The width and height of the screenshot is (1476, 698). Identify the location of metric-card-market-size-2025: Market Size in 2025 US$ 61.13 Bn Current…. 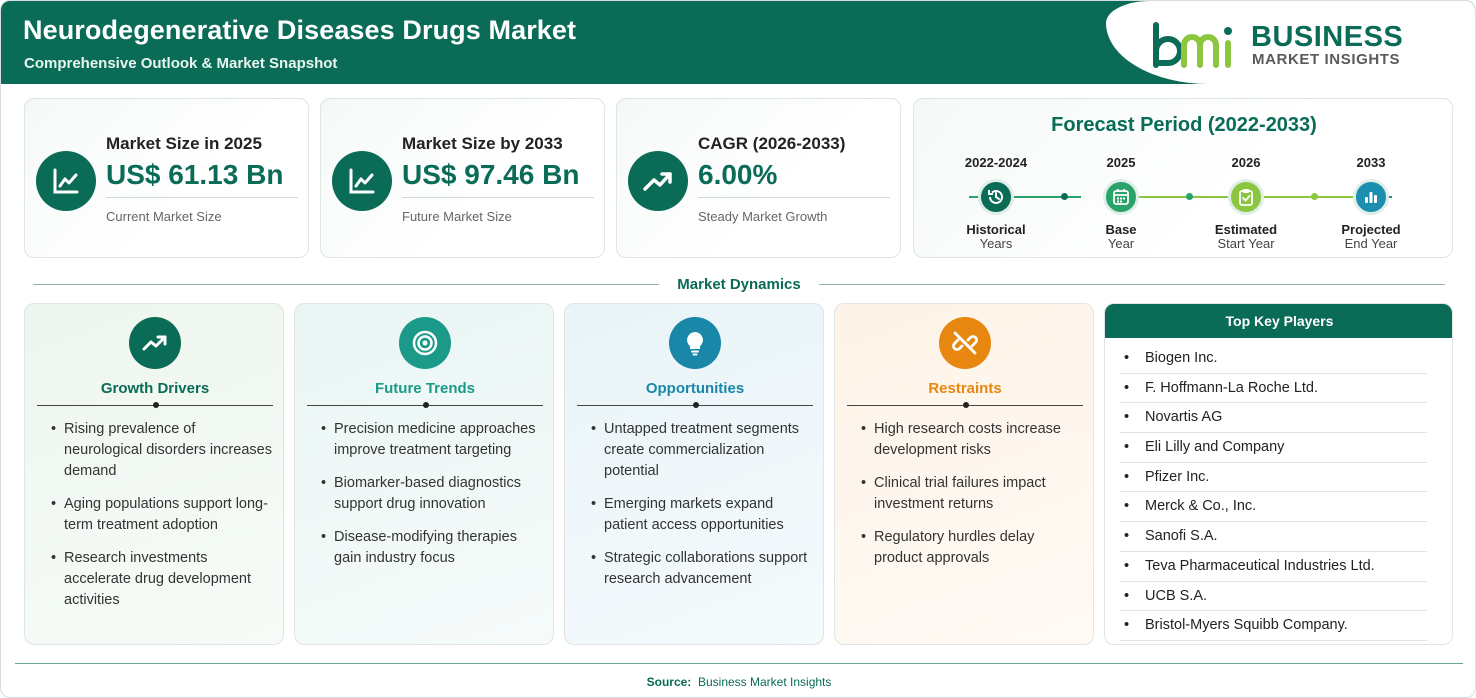
(166, 178).